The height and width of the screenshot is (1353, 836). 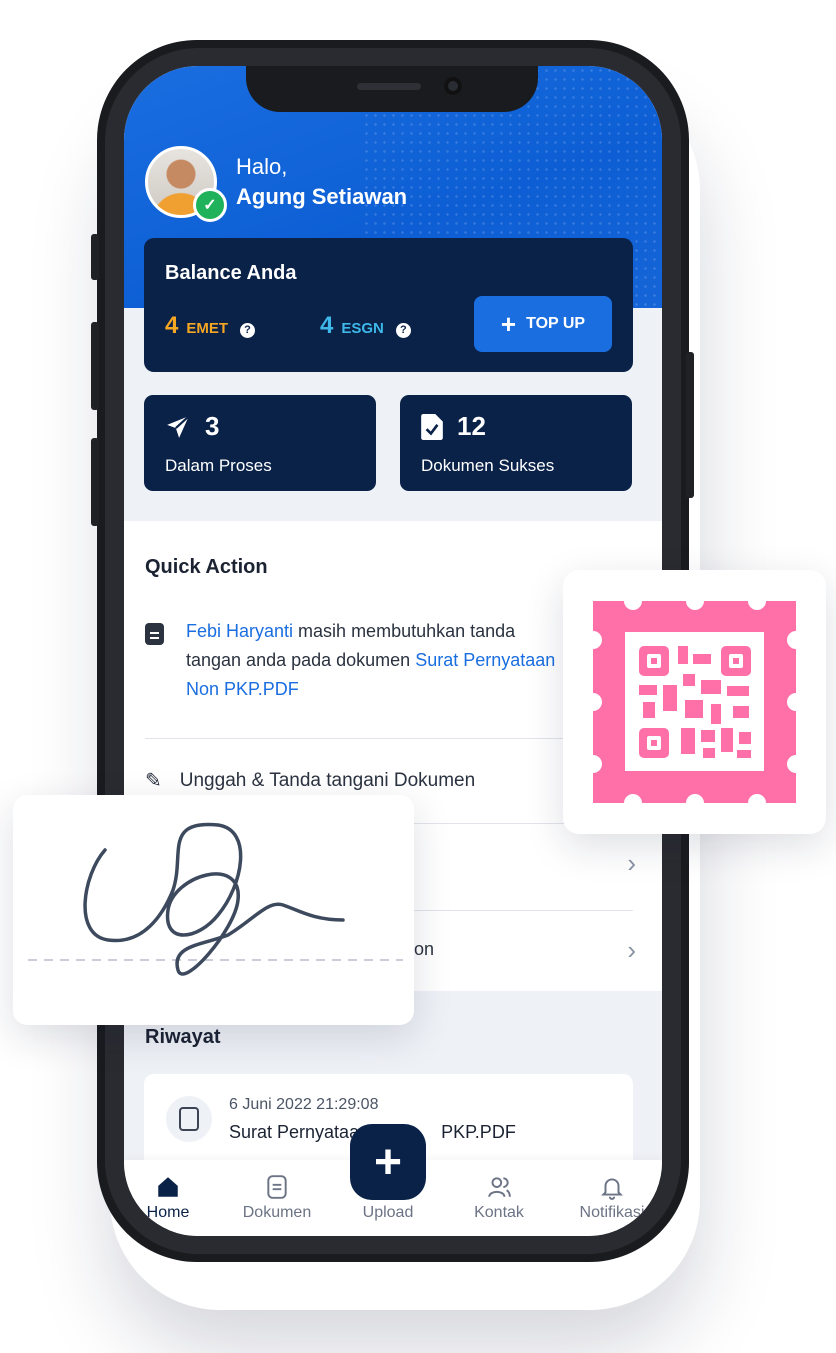 What do you see at coordinates (153, 781) in the screenshot?
I see `pen-icon: ✎` at bounding box center [153, 781].